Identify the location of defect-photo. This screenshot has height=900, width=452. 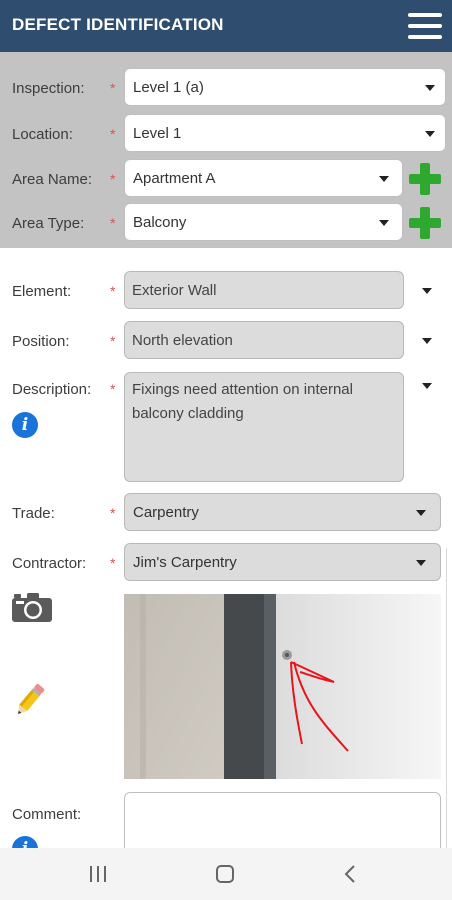
(282, 686).